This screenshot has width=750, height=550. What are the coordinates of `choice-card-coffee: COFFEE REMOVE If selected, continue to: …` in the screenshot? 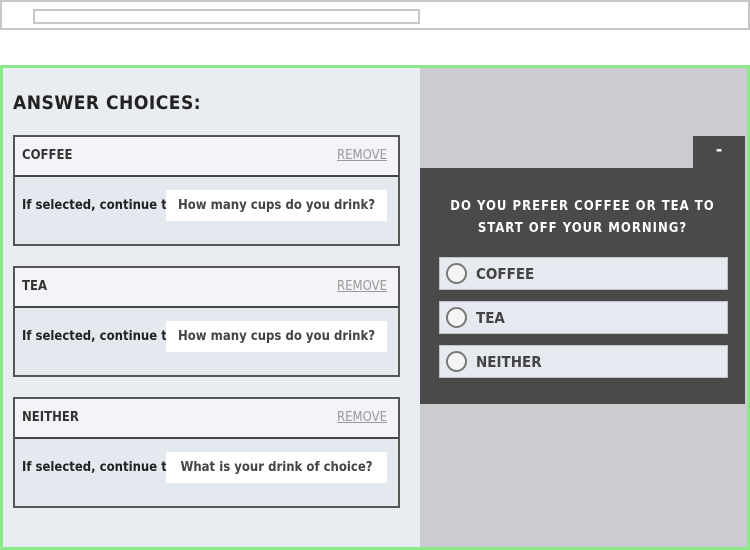 It's located at (206, 190).